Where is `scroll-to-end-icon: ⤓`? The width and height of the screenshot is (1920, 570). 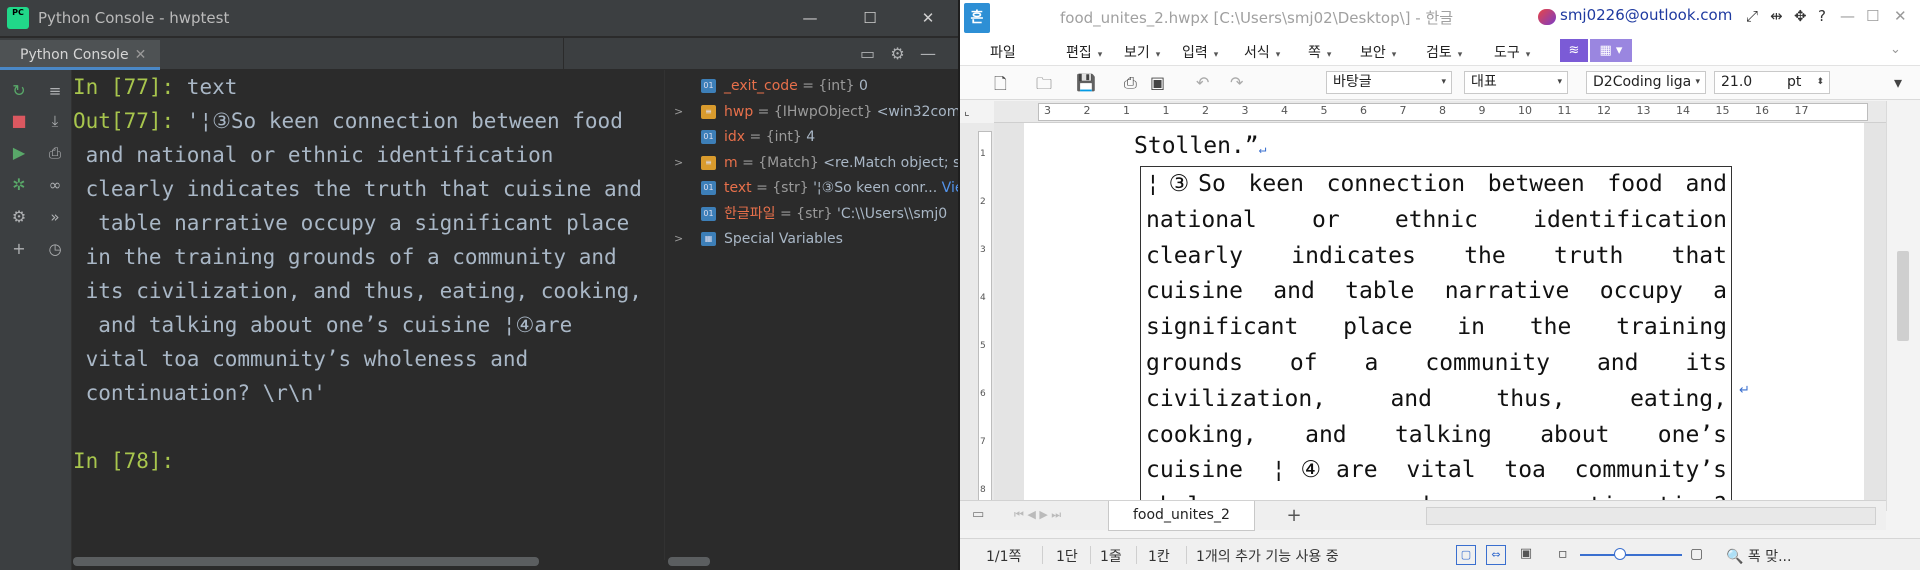
scroll-to-end-icon: ⤓ is located at coordinates (55, 121).